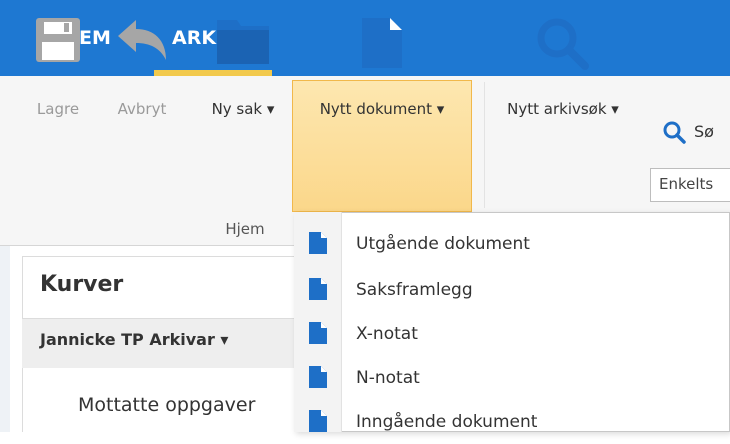 The width and height of the screenshot is (730, 444). I want to click on user-selector: Jannicke TP Arkivar ▾, so click(134, 339).